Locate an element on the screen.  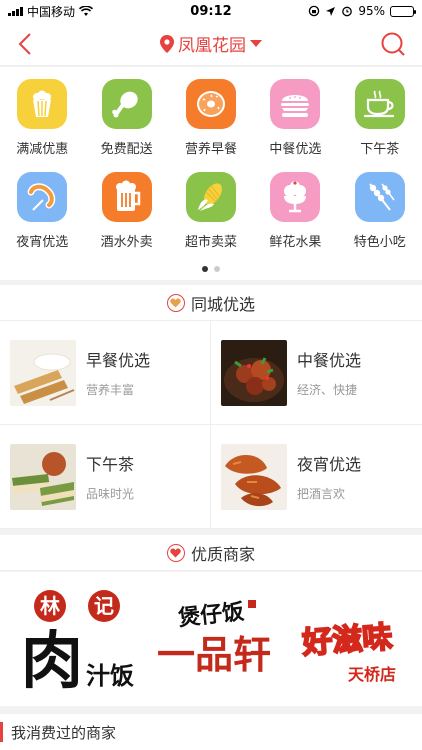
caret-down-icon is located at coordinates (256, 43).